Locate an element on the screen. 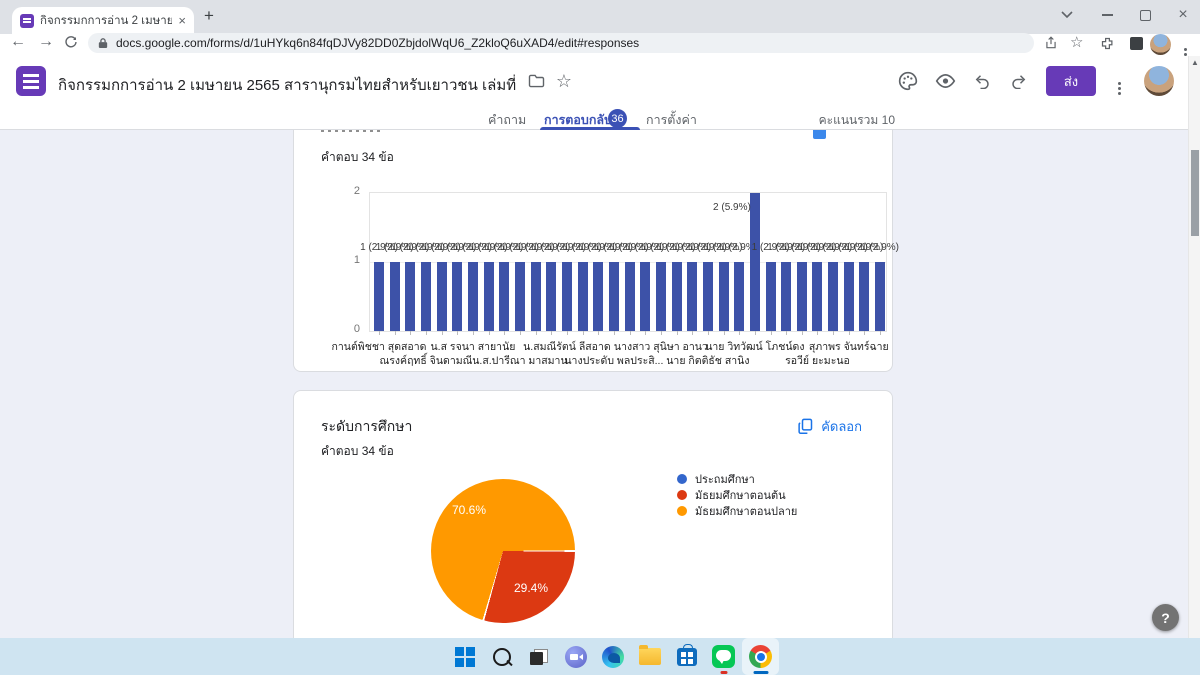 The height and width of the screenshot is (675, 1200). window-minimize-button is located at coordinates (1107, 15).